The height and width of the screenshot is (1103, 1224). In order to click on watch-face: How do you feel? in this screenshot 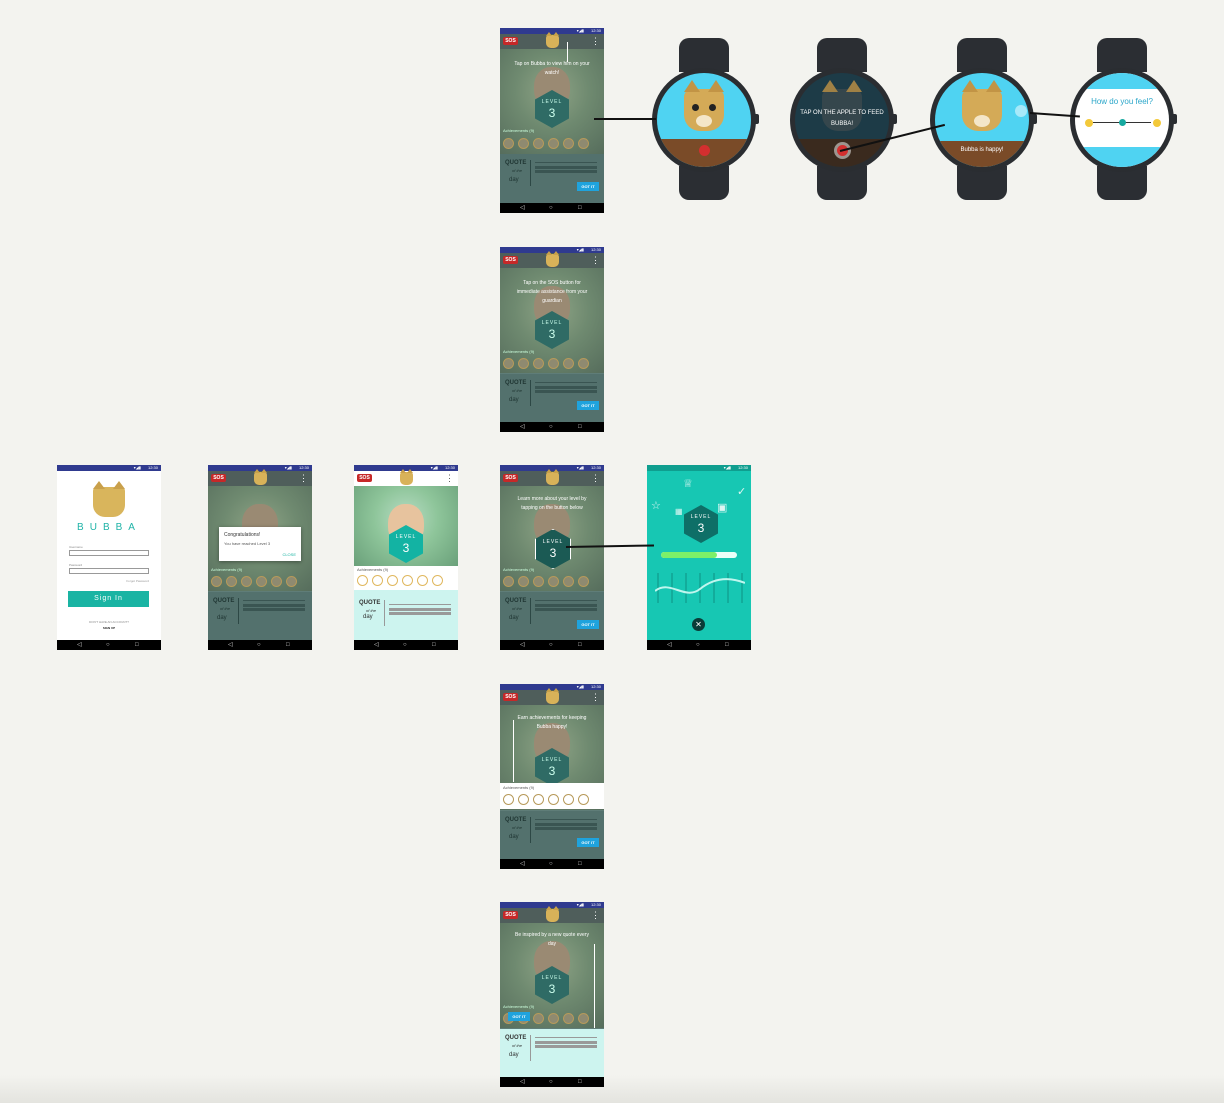, I will do `click(1122, 120)`.